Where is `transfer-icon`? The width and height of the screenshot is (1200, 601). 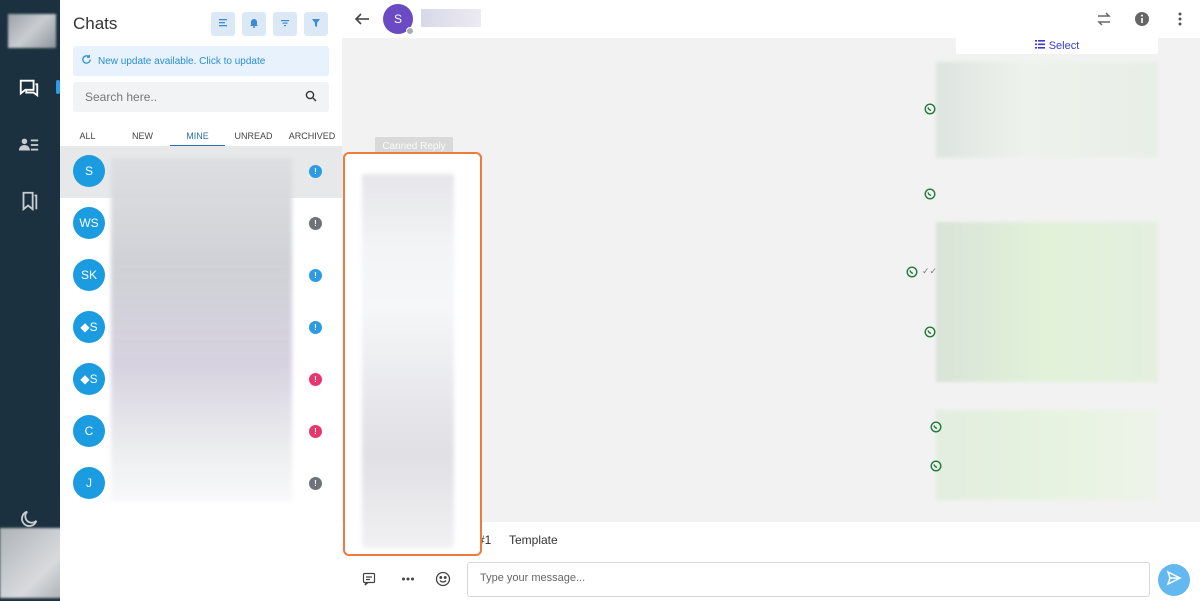 transfer-icon is located at coordinates (1104, 19).